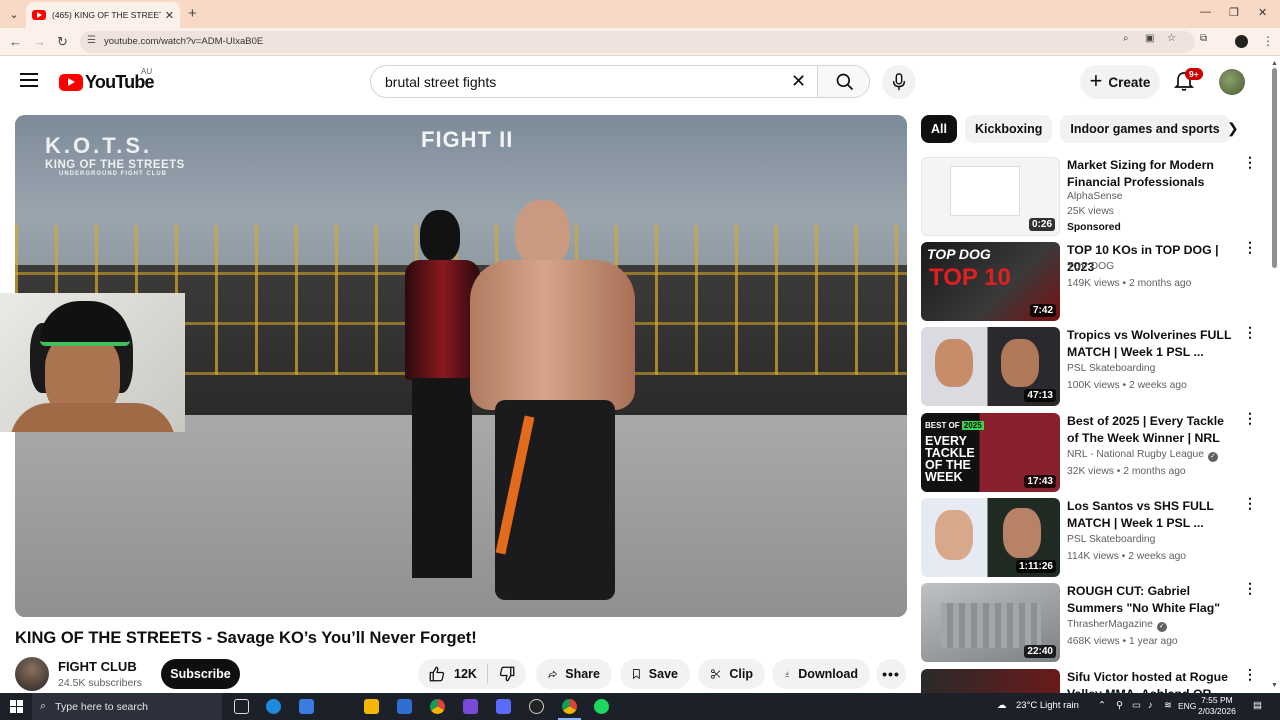 Image resolution: width=1280 pixels, height=720 pixels. Describe the element at coordinates (1274, 375) in the screenshot. I see `page-scrollbar` at that location.